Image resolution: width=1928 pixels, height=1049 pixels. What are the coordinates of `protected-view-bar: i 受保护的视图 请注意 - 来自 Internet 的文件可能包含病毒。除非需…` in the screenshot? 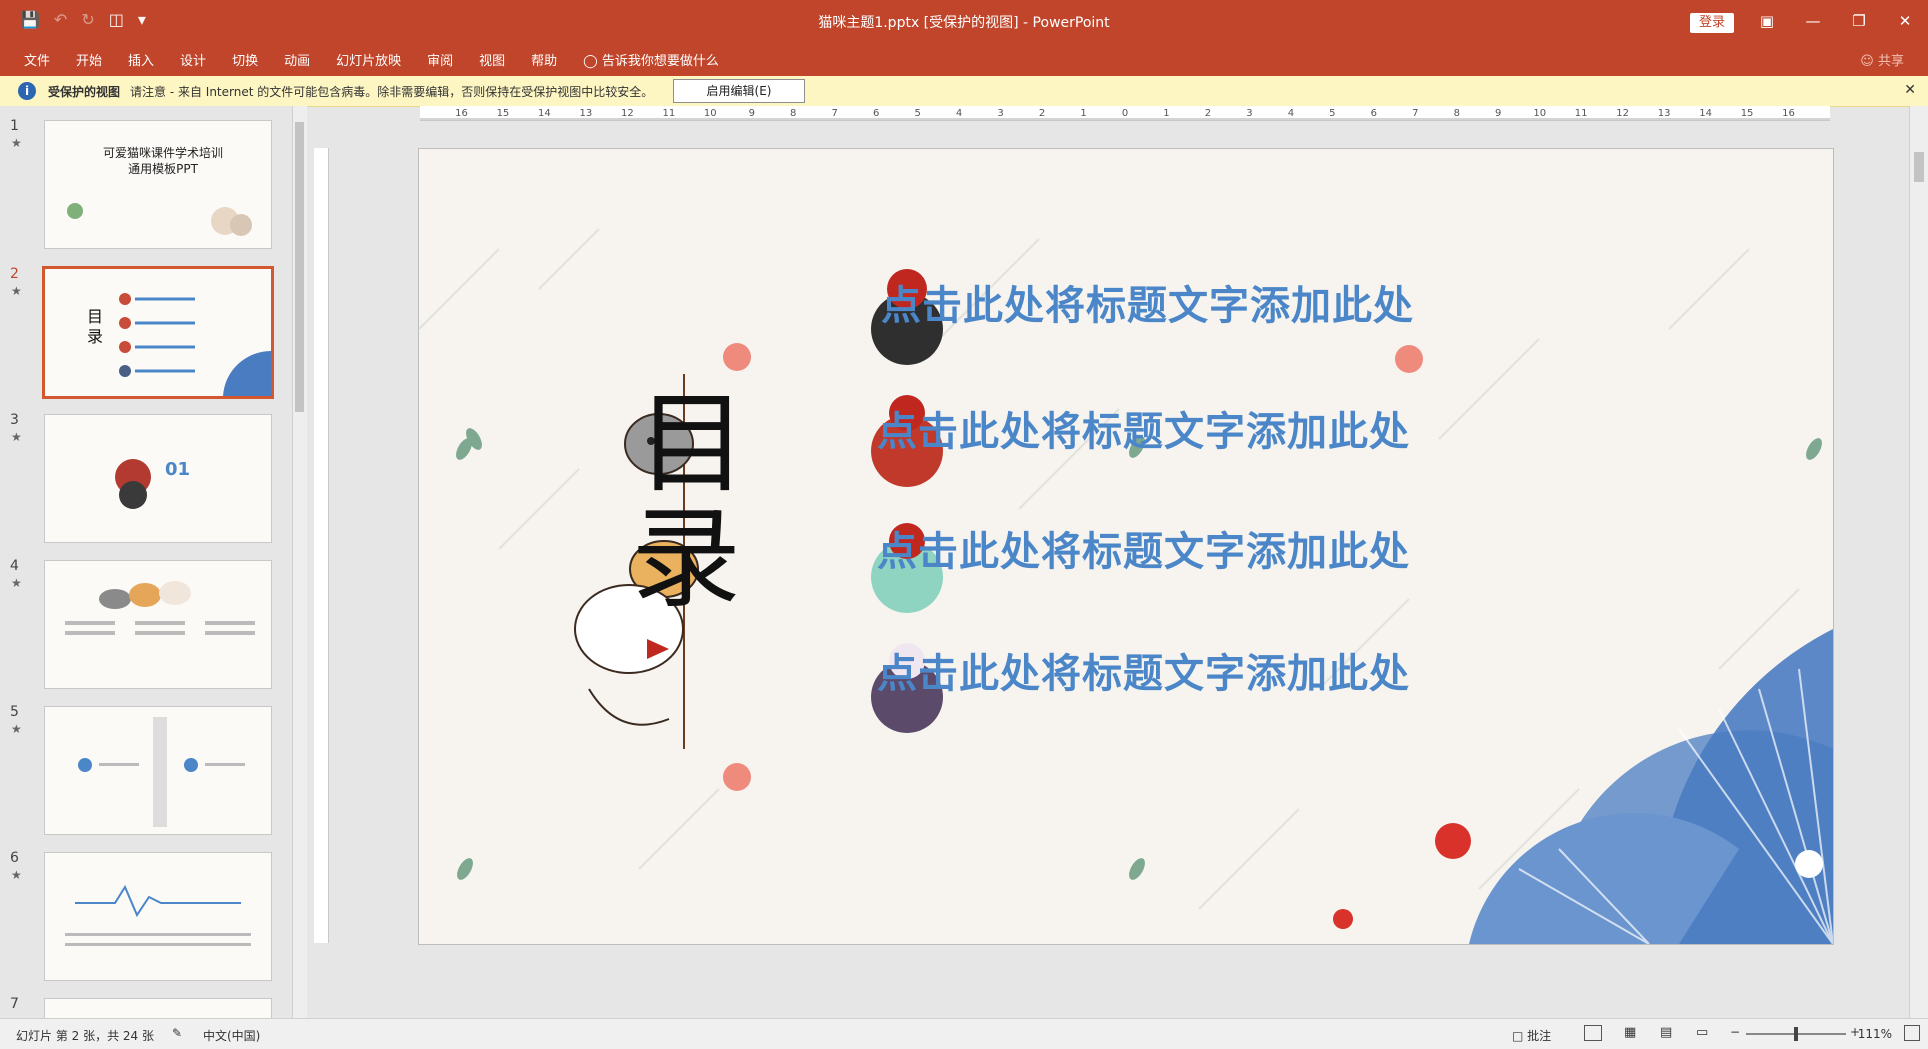 It's located at (964, 91).